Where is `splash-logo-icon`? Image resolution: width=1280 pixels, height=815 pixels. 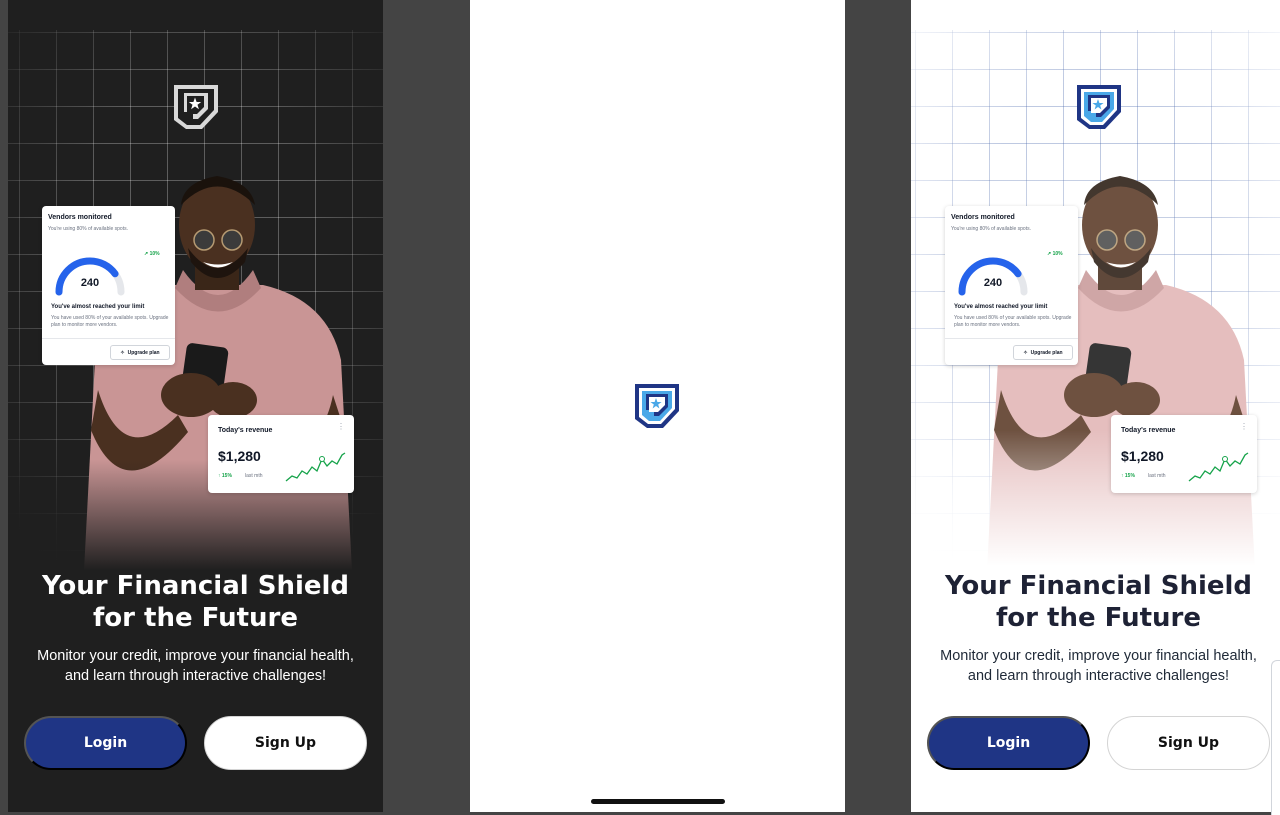
splash-logo-icon is located at coordinates (657, 406).